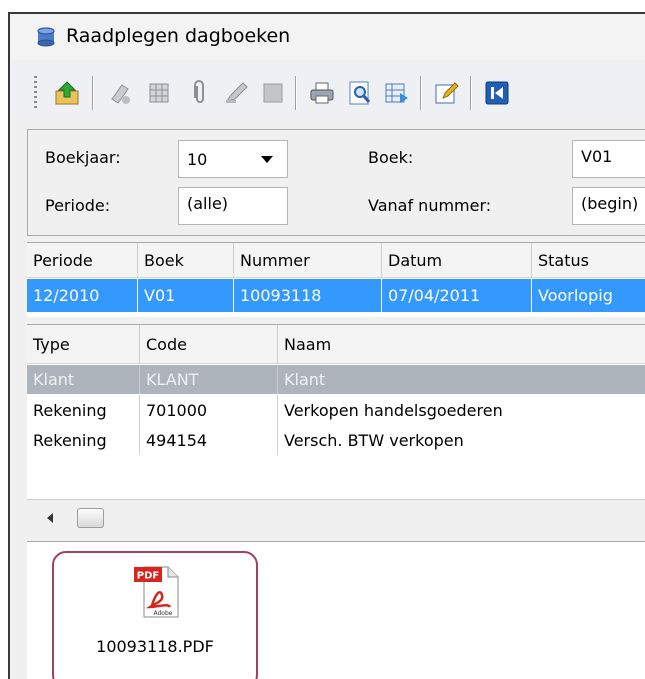 The width and height of the screenshot is (645, 679). I want to click on edit-pen-button, so click(237, 93).